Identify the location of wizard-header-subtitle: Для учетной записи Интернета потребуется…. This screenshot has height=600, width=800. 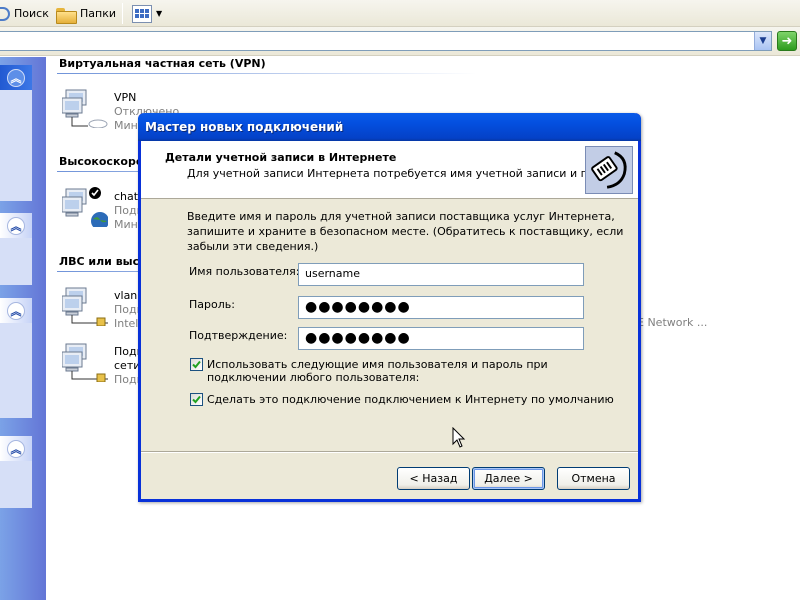
(406, 173).